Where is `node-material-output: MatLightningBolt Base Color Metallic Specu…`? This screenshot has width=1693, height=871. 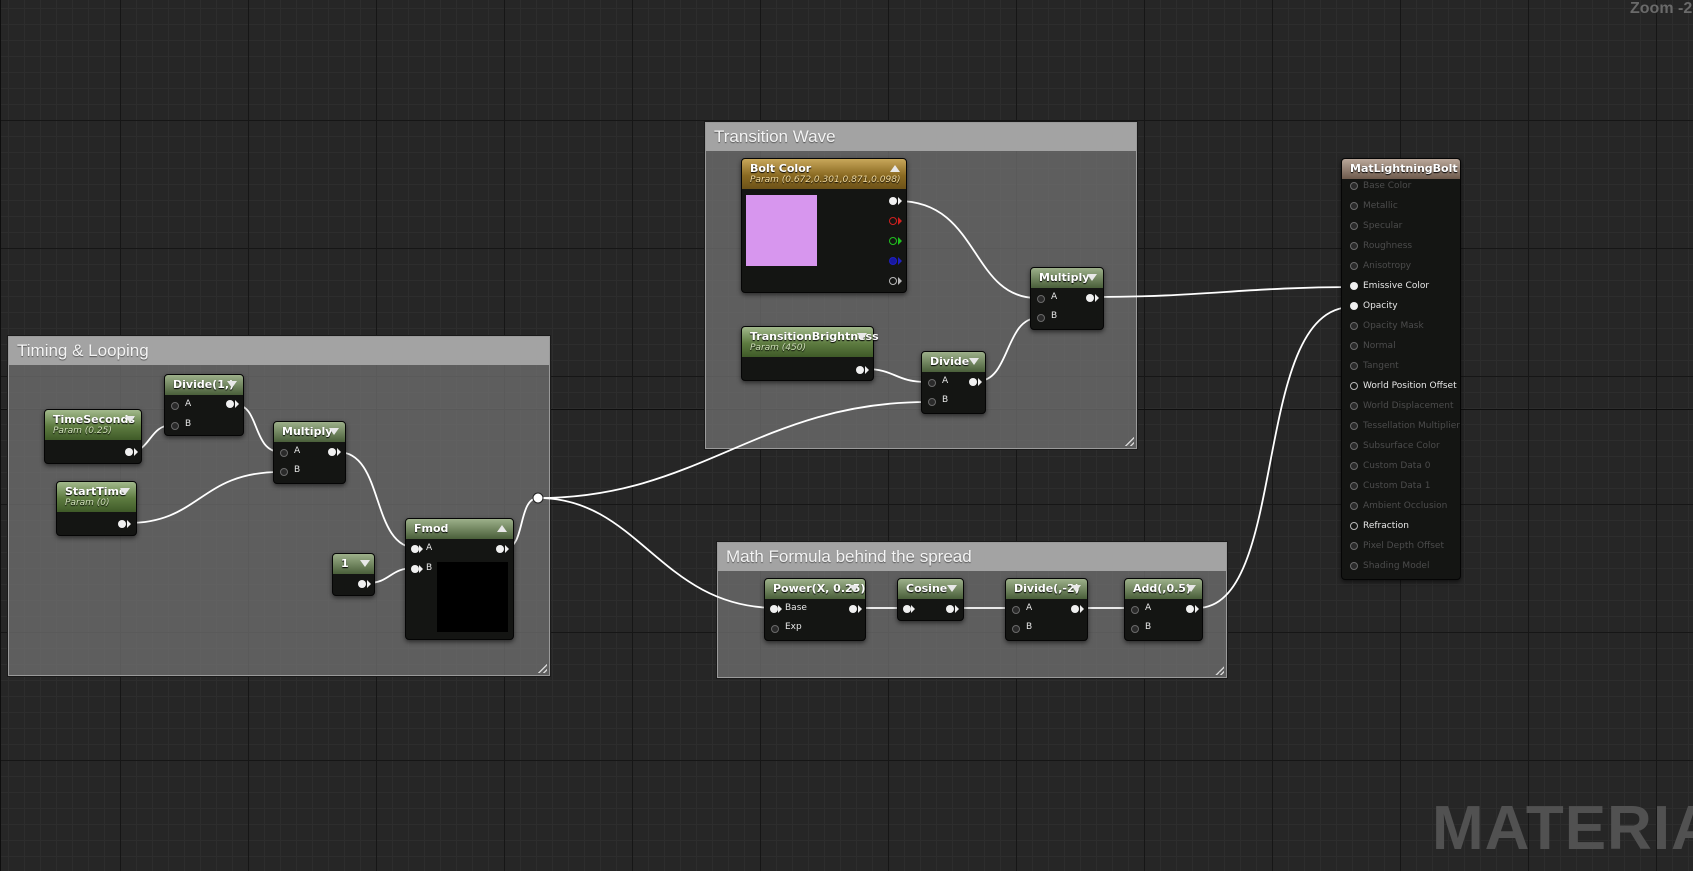
node-material-output: MatLightningBolt Base Color Metallic Specu… is located at coordinates (1401, 369).